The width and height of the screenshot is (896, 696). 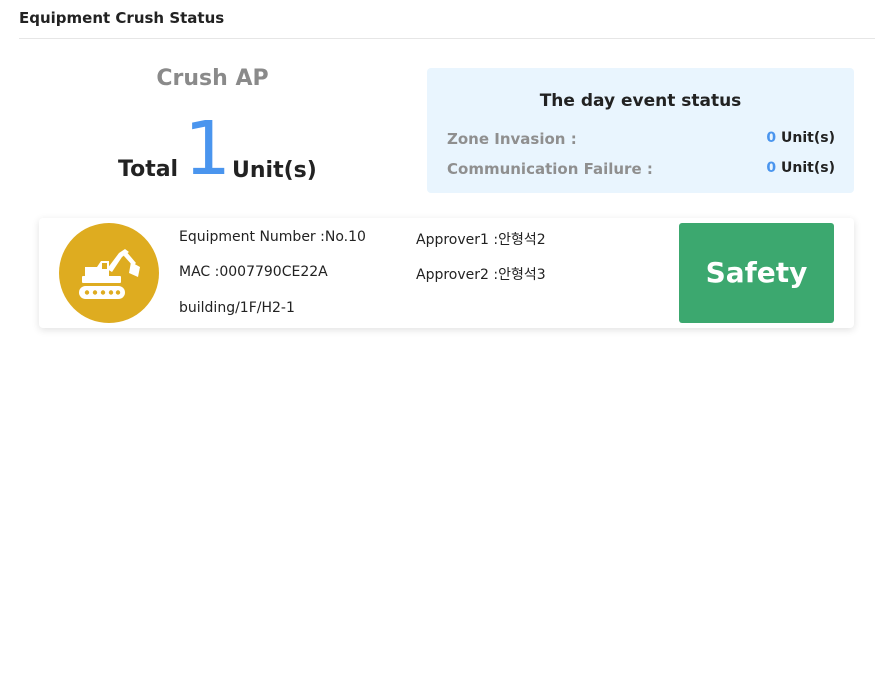 I want to click on zone-invasion-count: 0, so click(x=771, y=138).